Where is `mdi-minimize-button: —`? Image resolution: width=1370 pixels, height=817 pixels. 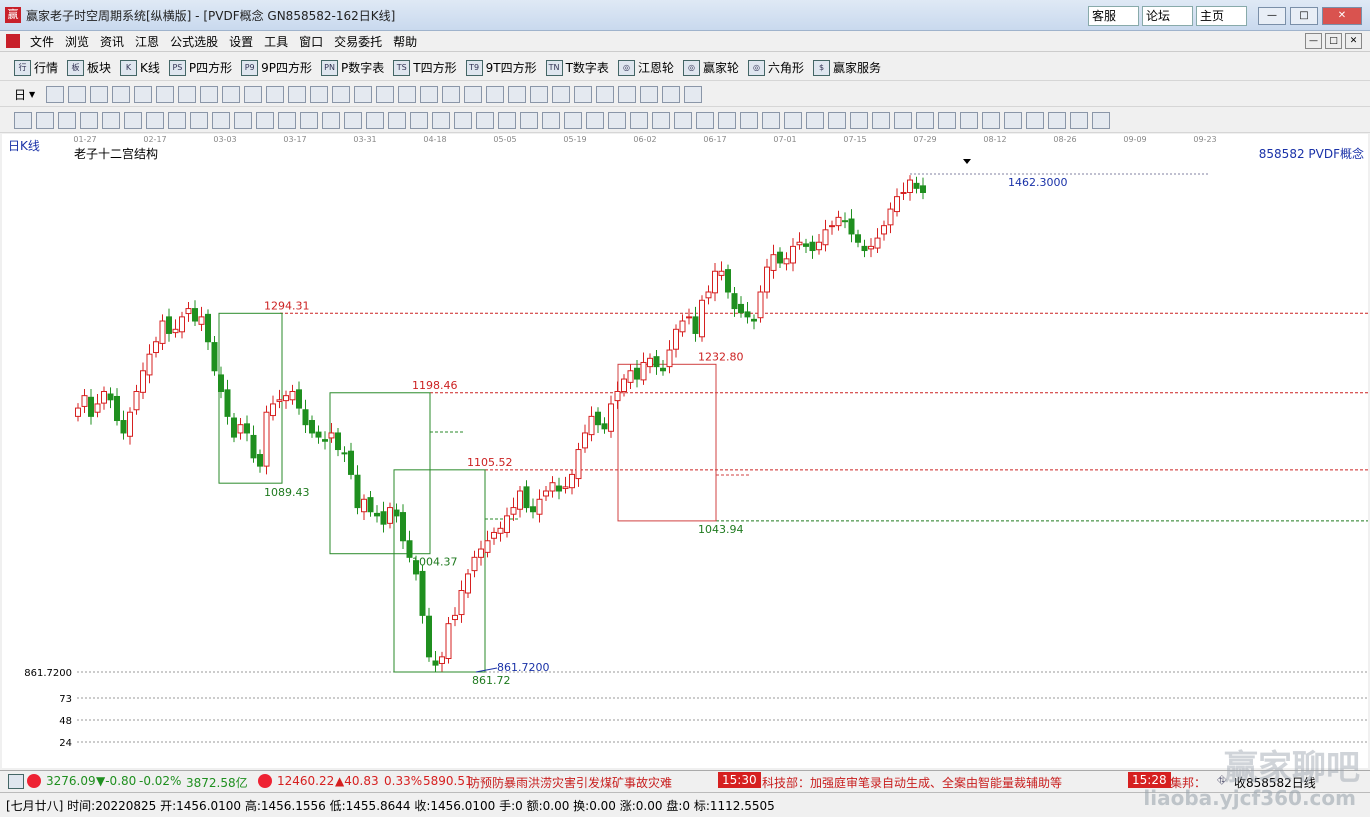
mdi-minimize-button: — is located at coordinates (1313, 41).